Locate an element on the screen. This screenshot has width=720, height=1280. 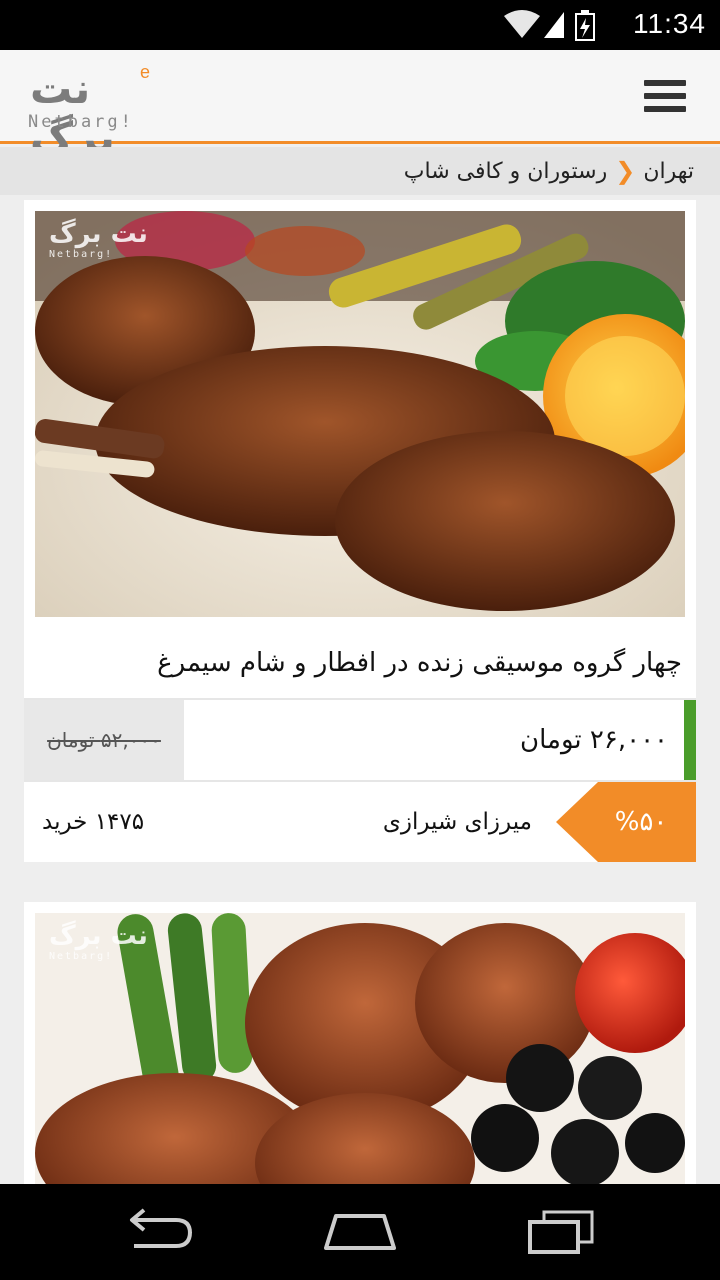
logo-letter: e is located at coordinates (145, 72).